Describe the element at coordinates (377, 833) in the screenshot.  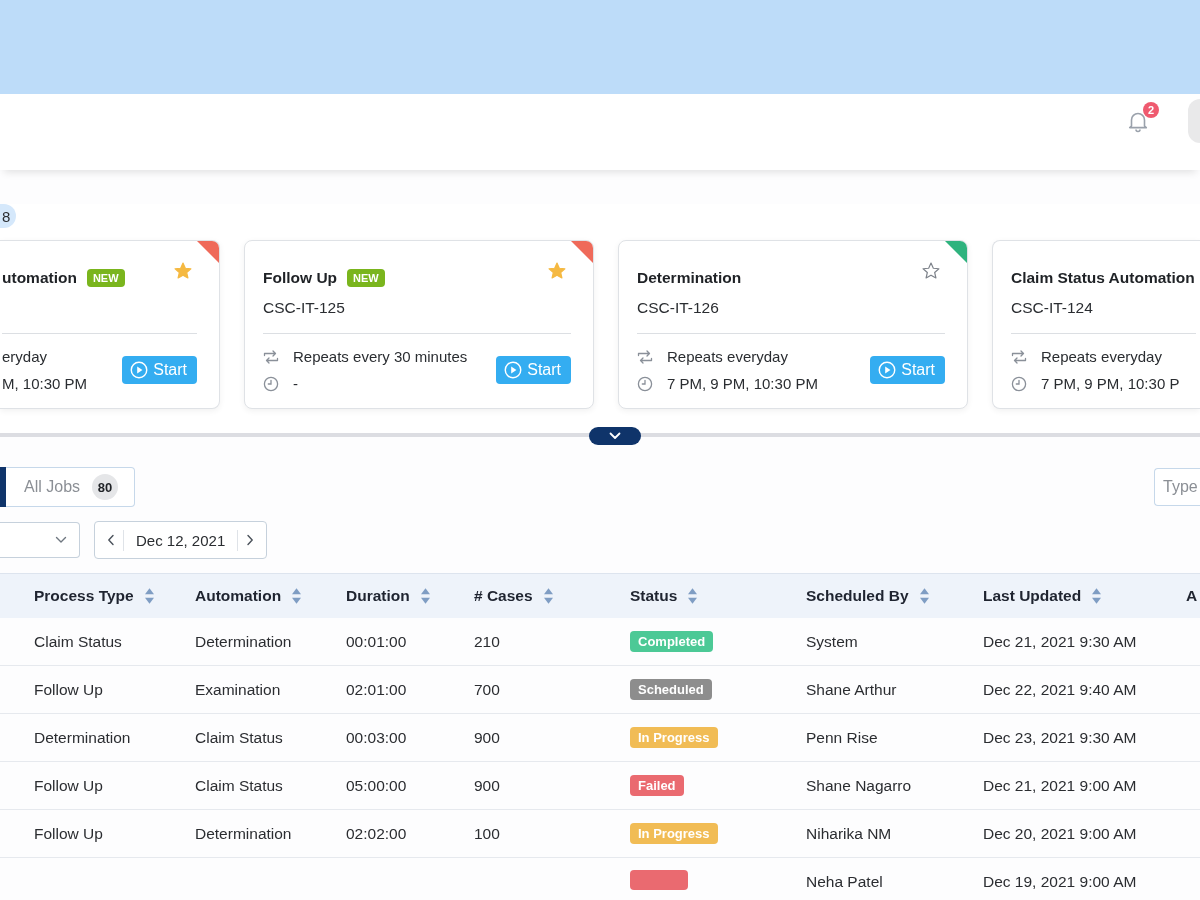
I see `table-cell-text: 02:02:00` at that location.